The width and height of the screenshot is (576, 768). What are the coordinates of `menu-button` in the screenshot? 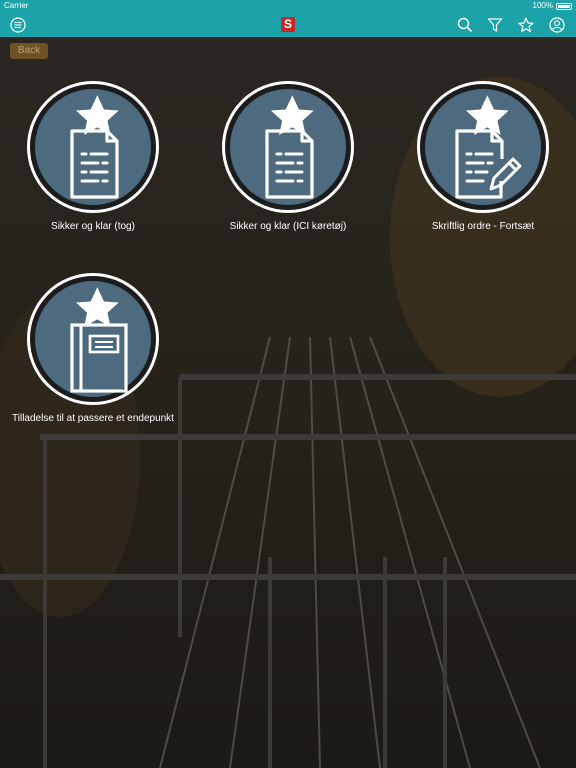 It's located at (18, 25).